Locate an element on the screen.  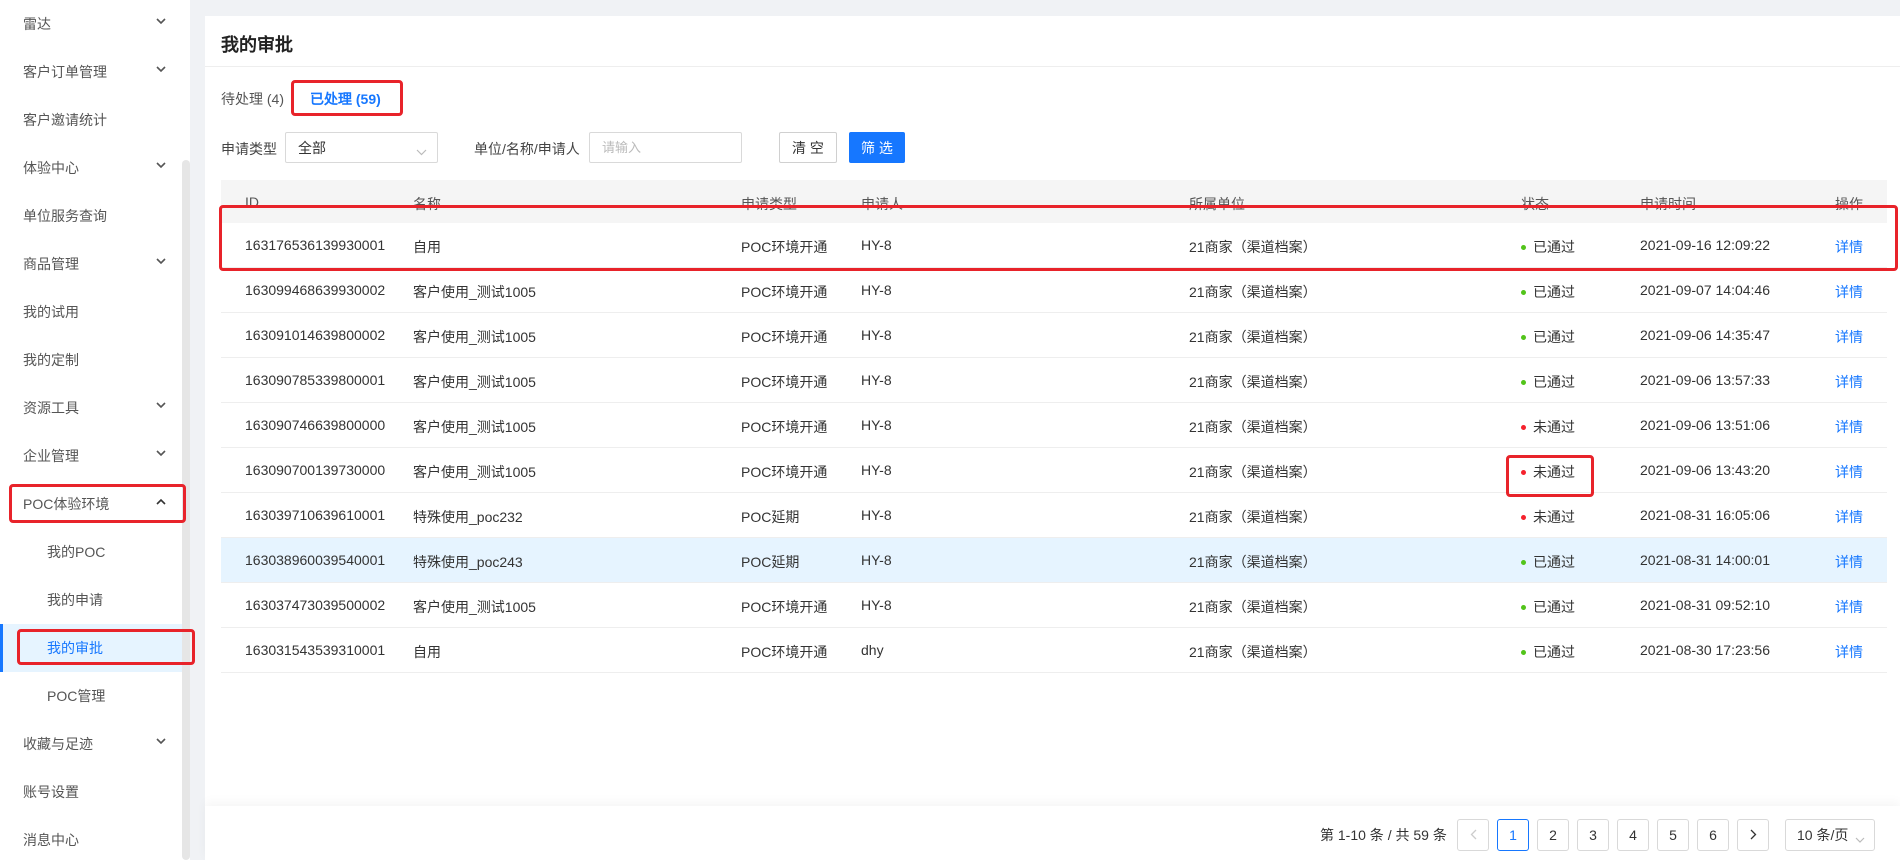
sidebar-item: 资源工具 is located at coordinates (91, 408).